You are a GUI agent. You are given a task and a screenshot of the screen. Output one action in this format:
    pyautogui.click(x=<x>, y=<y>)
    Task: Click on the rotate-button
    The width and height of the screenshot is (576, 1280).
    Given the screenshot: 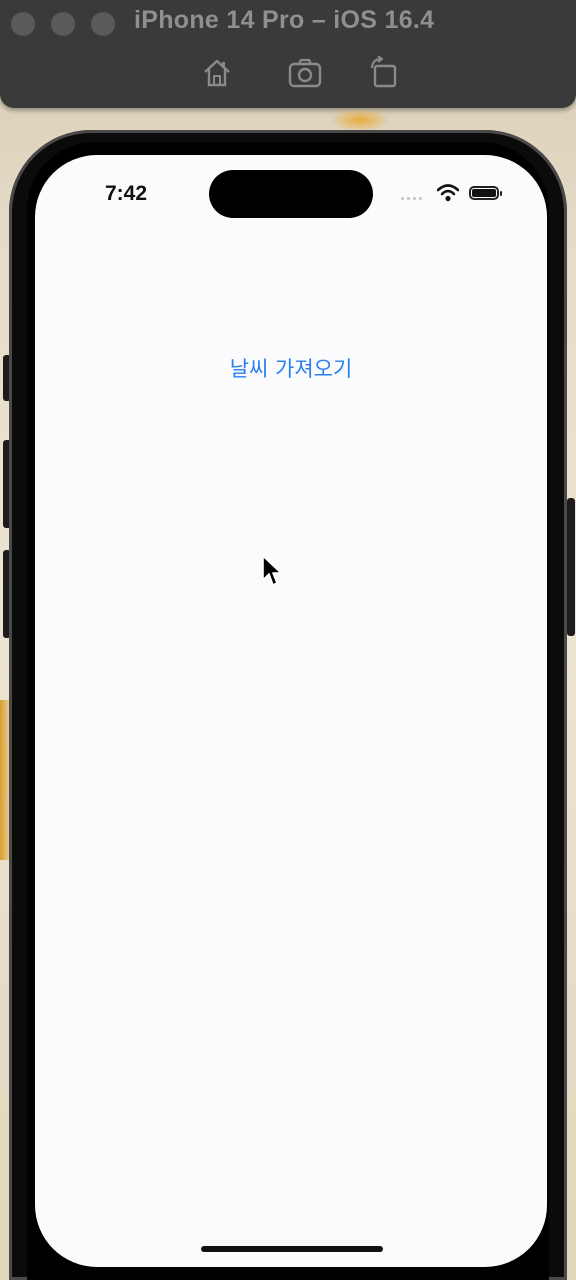 What is the action you would take?
    pyautogui.click(x=384, y=72)
    